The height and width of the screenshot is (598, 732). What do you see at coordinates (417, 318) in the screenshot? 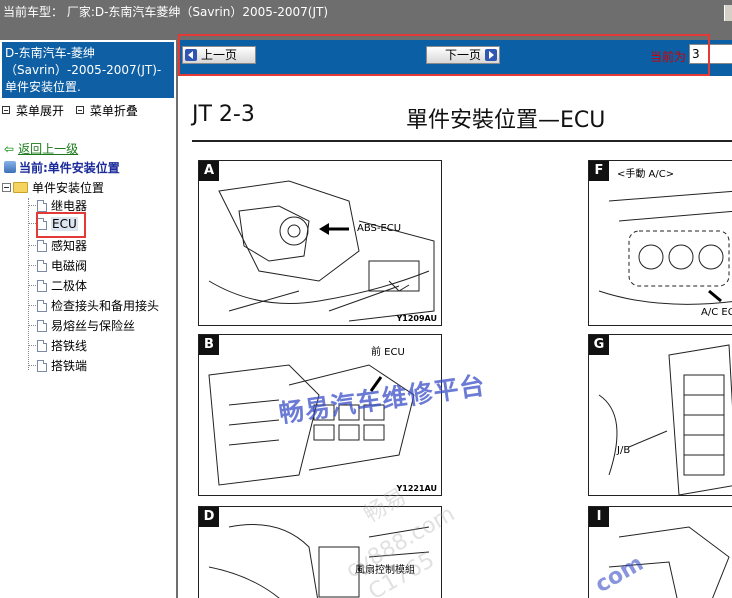
I see `panel-code: Y1209AU` at bounding box center [417, 318].